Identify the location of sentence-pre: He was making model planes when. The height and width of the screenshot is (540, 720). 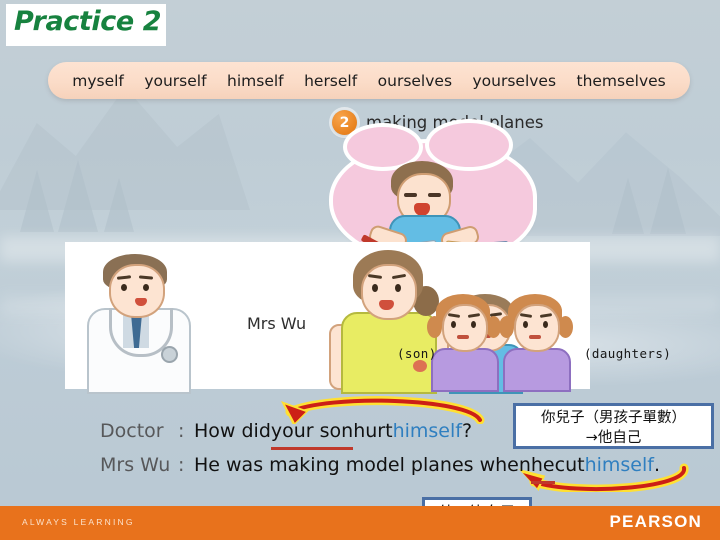
(362, 465).